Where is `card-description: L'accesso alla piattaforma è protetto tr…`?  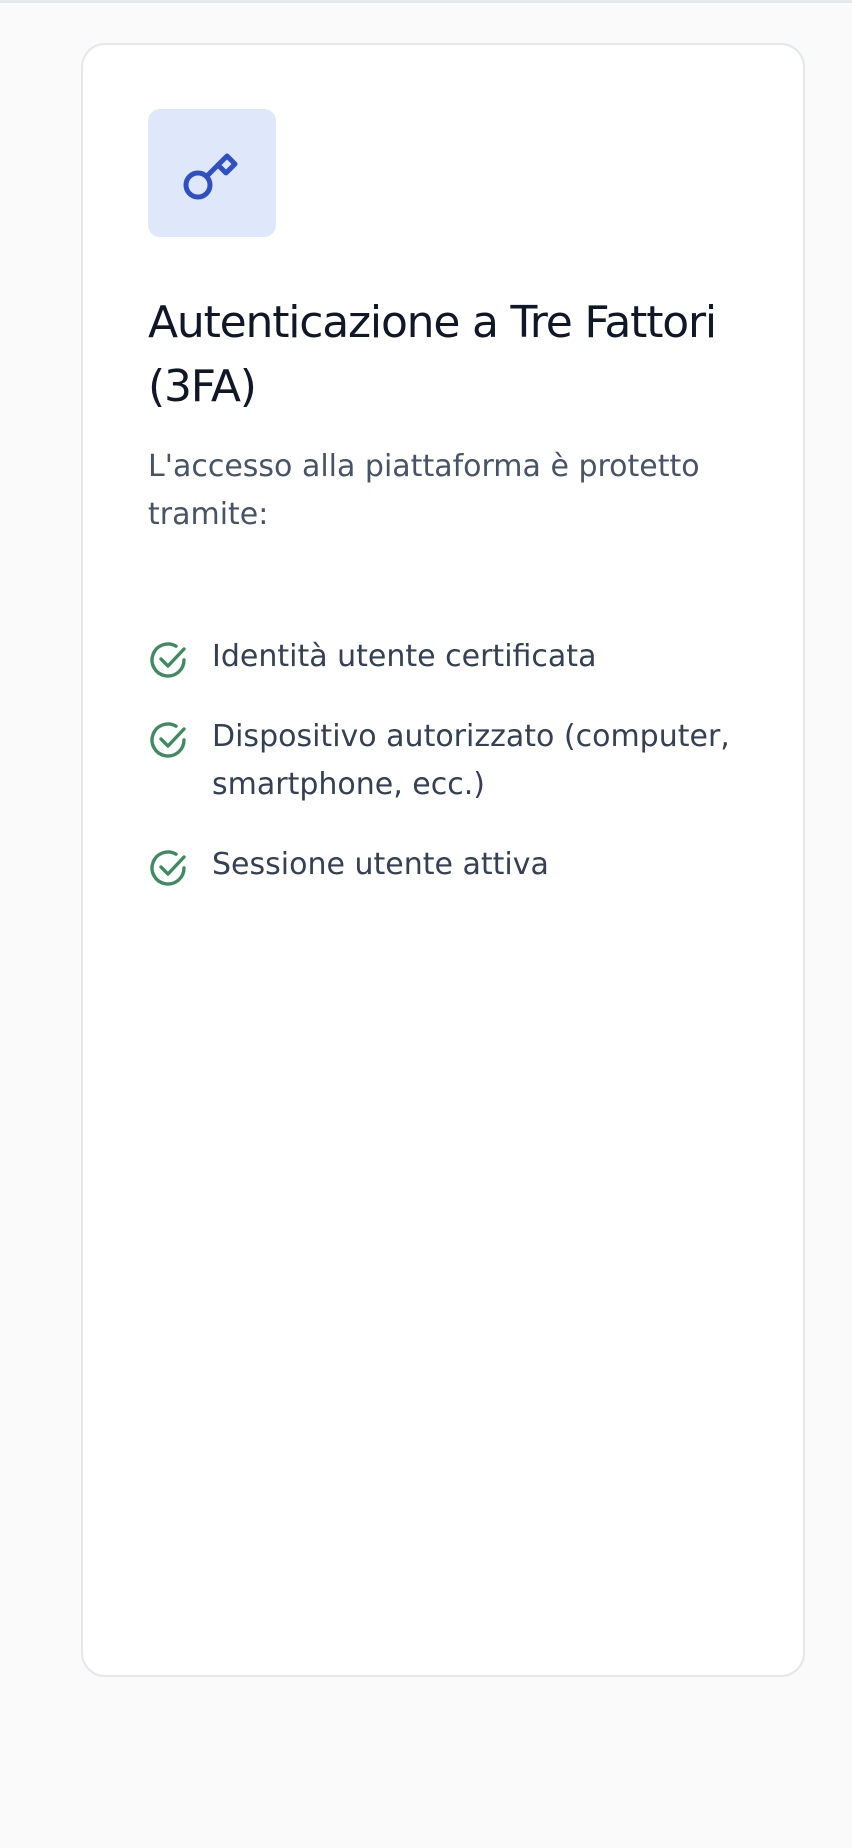
card-description: L'accesso alla piattaforma è protetto tr… is located at coordinates (424, 490).